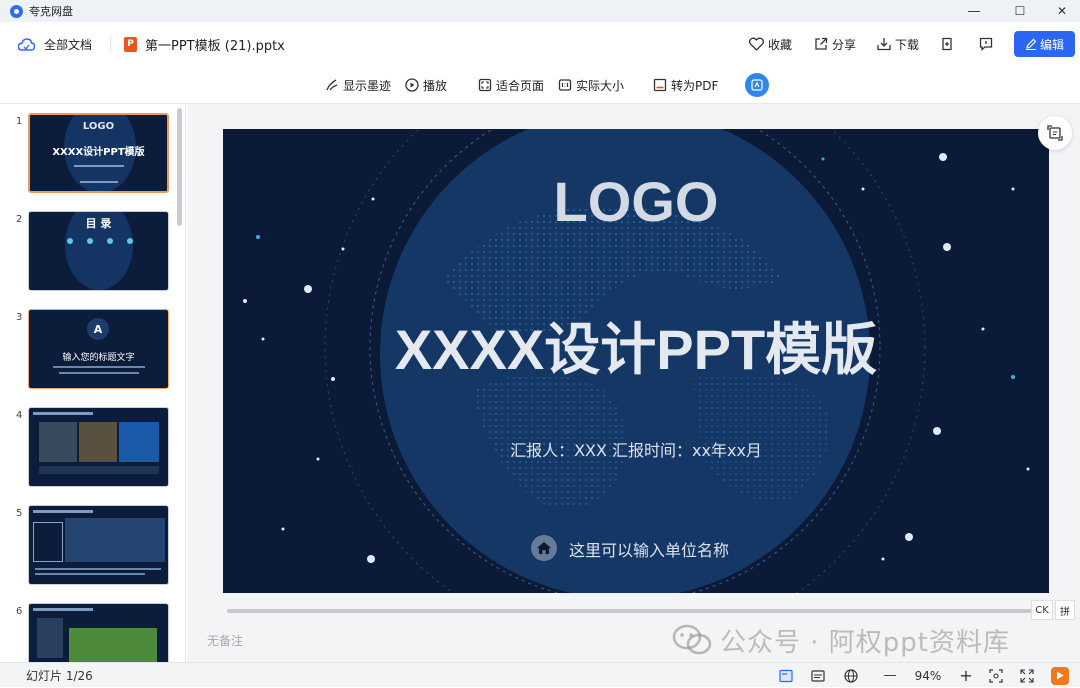  I want to click on actual-size-button: 实际大小, so click(591, 85).